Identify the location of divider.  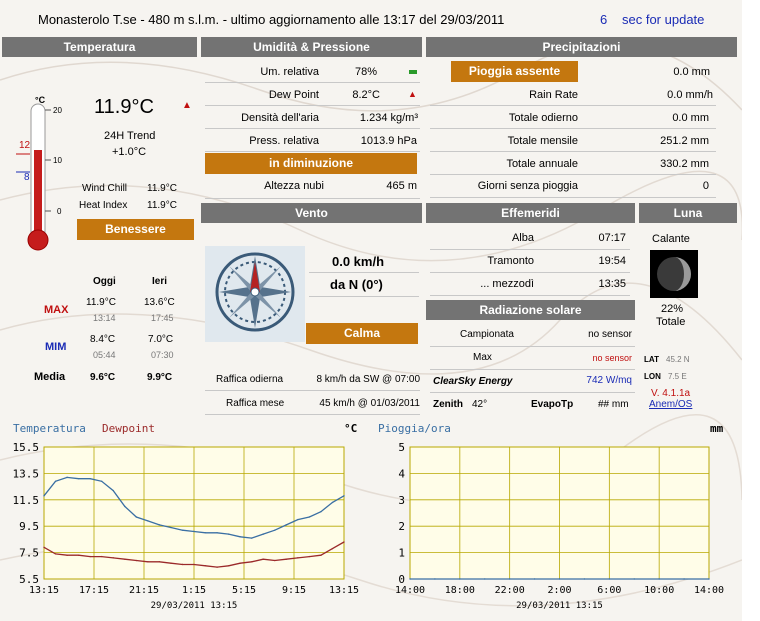
(364, 296).